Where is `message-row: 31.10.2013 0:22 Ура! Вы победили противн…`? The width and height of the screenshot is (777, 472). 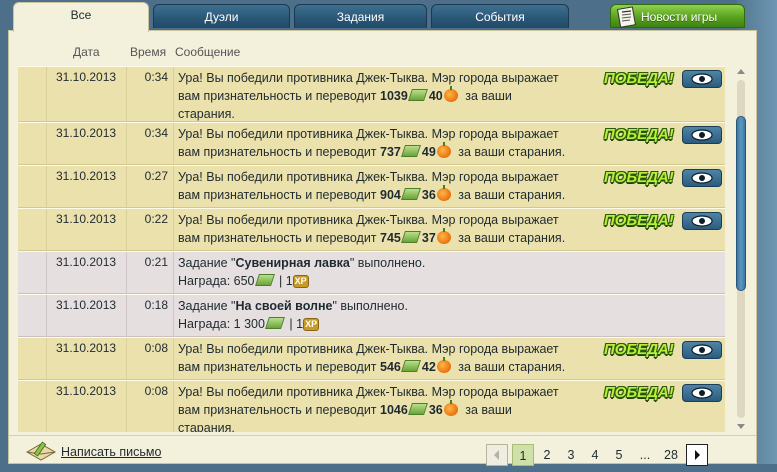
message-row: 31.10.2013 0:22 Ура! Вы победили противн… is located at coordinates (371, 229).